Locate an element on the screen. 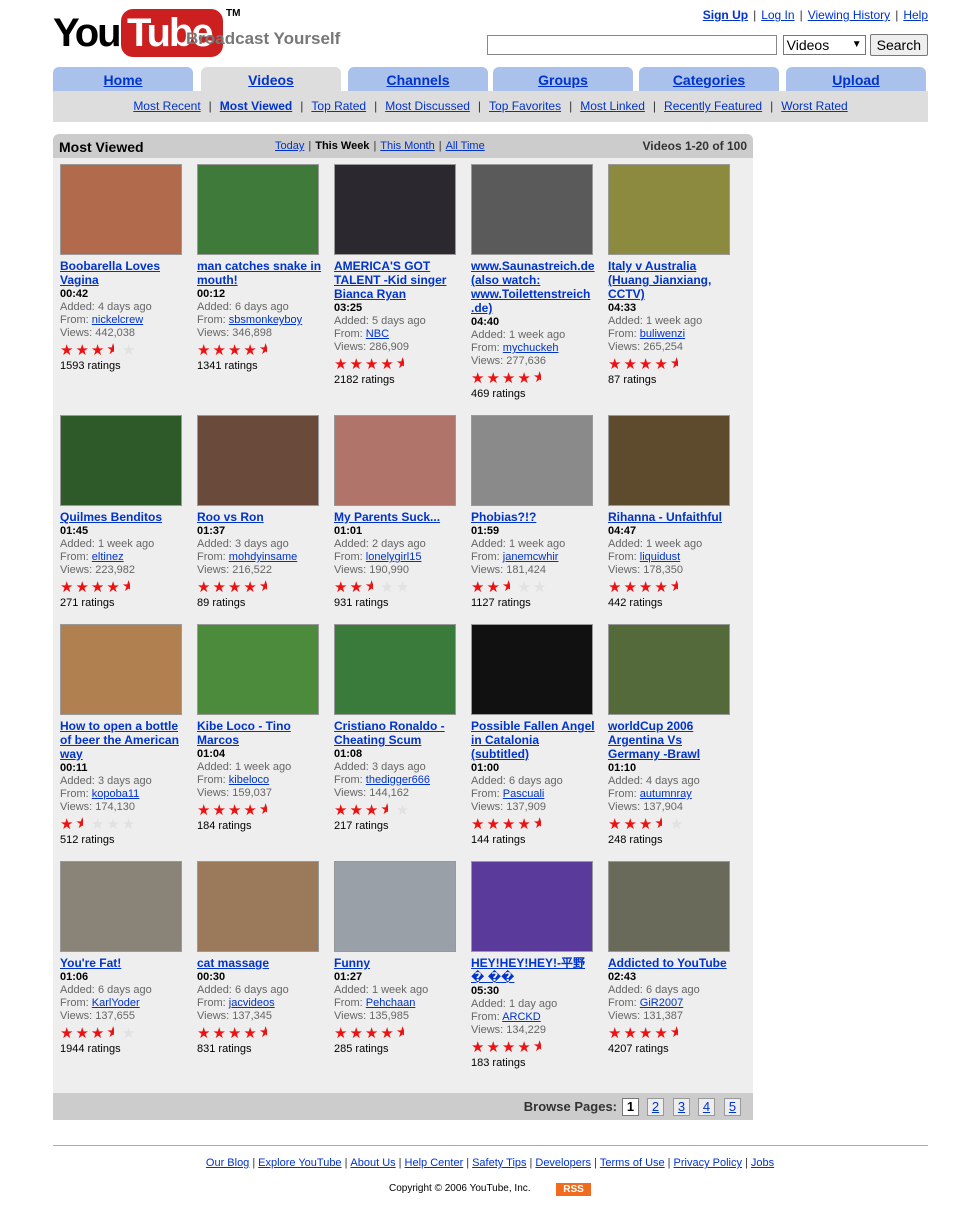 Image resolution: width=980 pixels, height=1210 pixels. video-title-link: Rihanna - Unfaithful is located at coordinates (672, 517).